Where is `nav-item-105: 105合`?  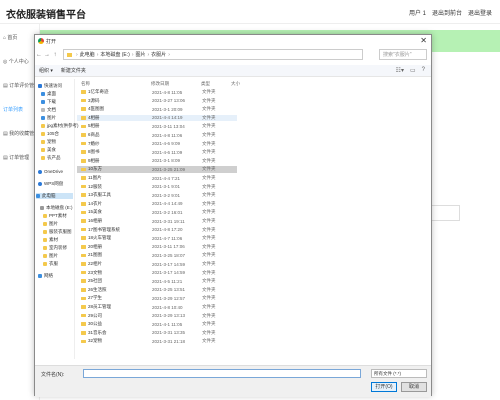 nav-item-105: 105合 is located at coordinates (50, 134).